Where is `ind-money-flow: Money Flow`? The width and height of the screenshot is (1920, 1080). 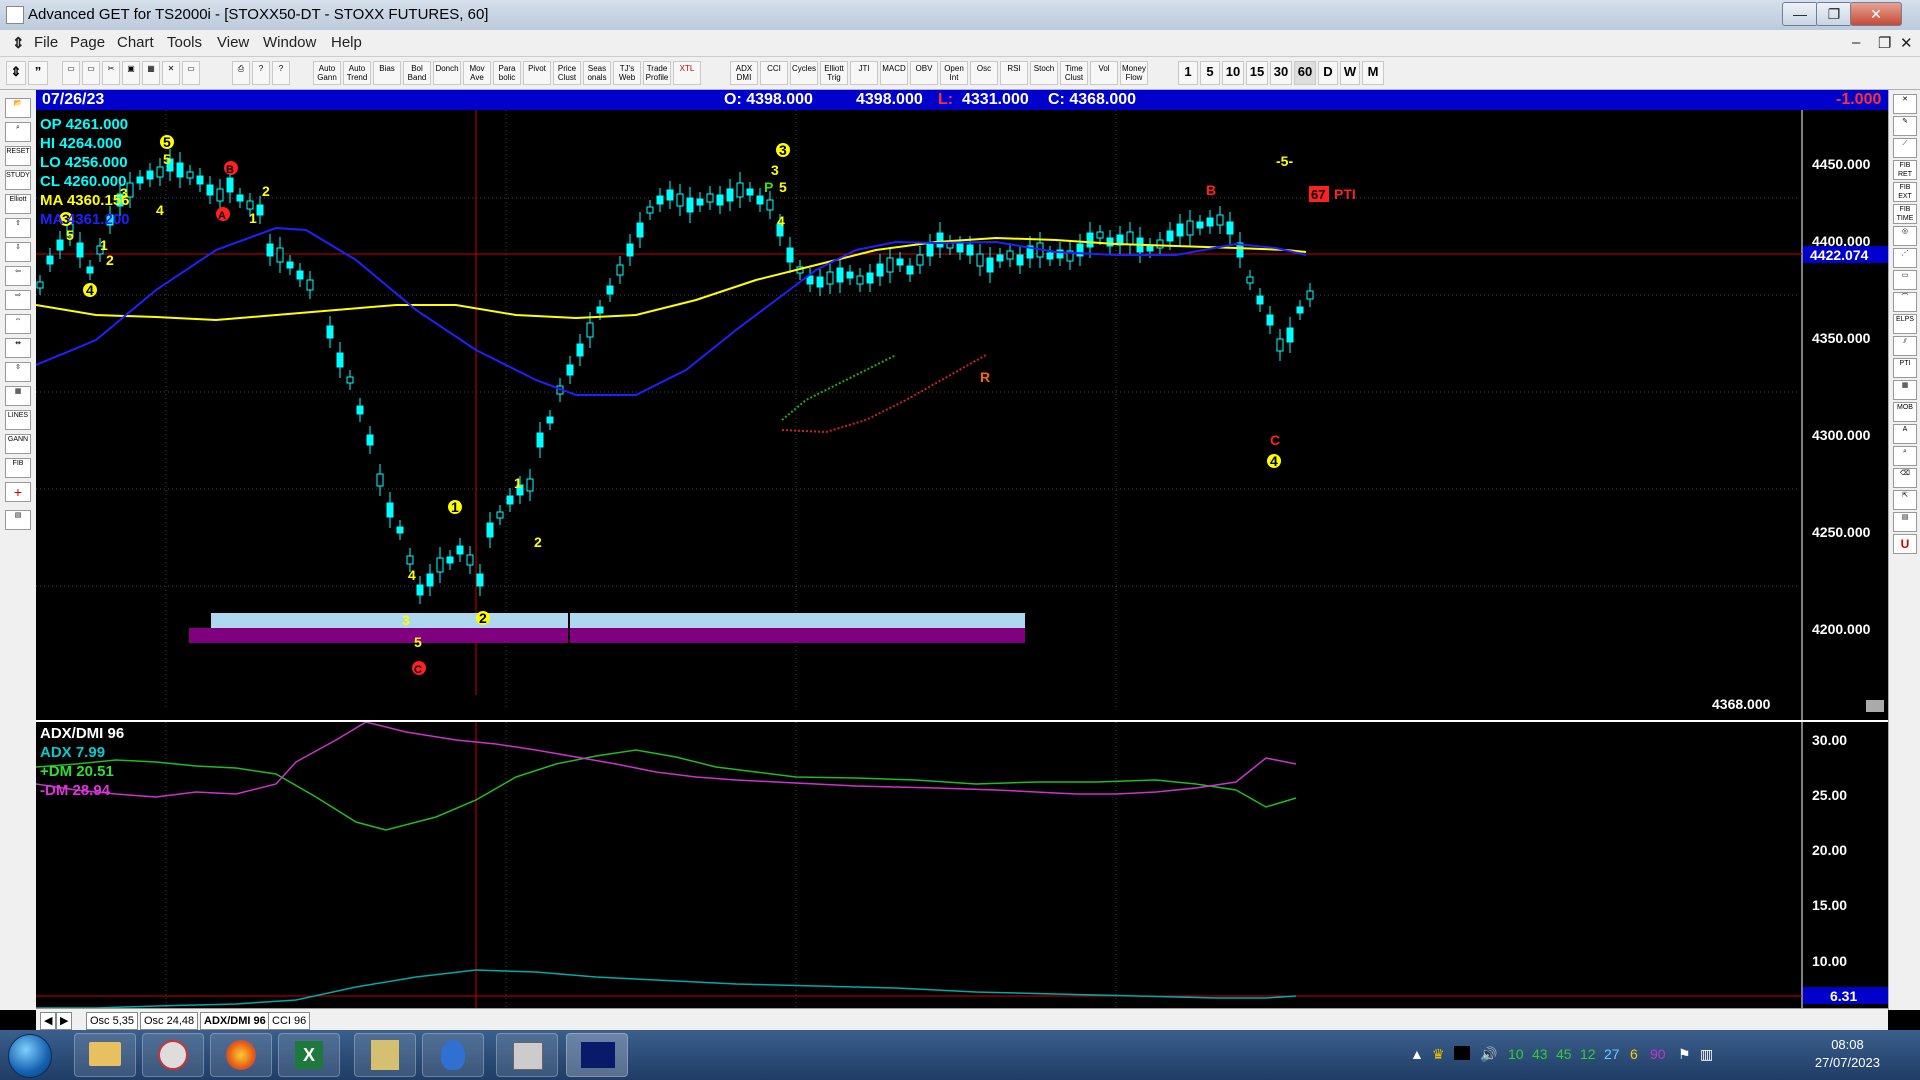 ind-money-flow: Money Flow is located at coordinates (1134, 73).